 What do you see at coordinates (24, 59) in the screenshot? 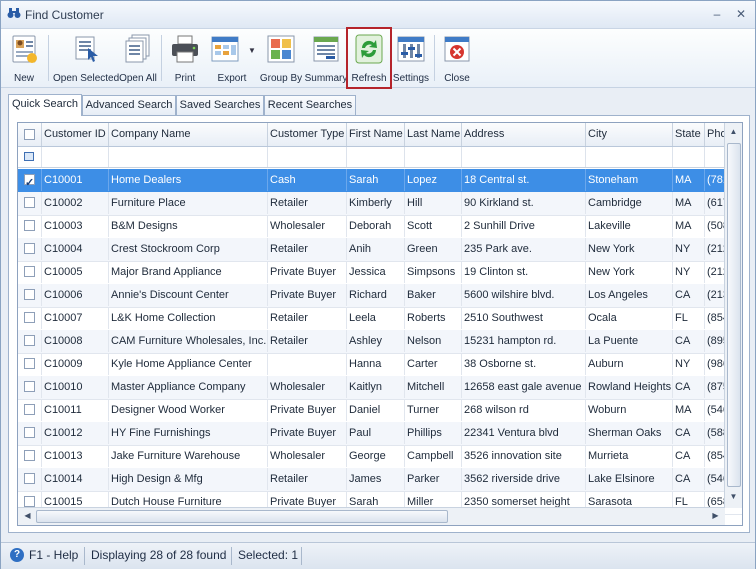
I see `new-button: New` at bounding box center [24, 59].